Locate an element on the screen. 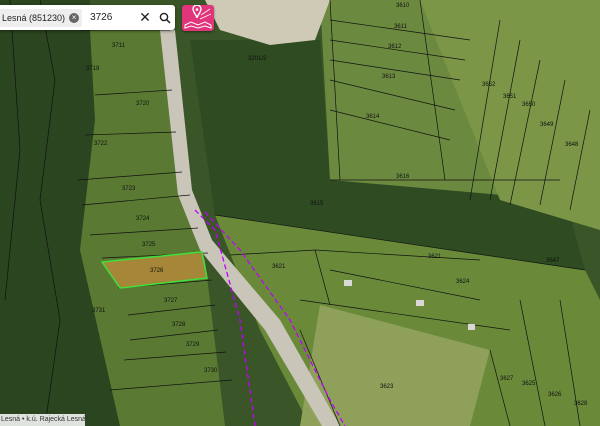 This screenshot has width=600, height=426. parcel-label: 3626 is located at coordinates (555, 395).